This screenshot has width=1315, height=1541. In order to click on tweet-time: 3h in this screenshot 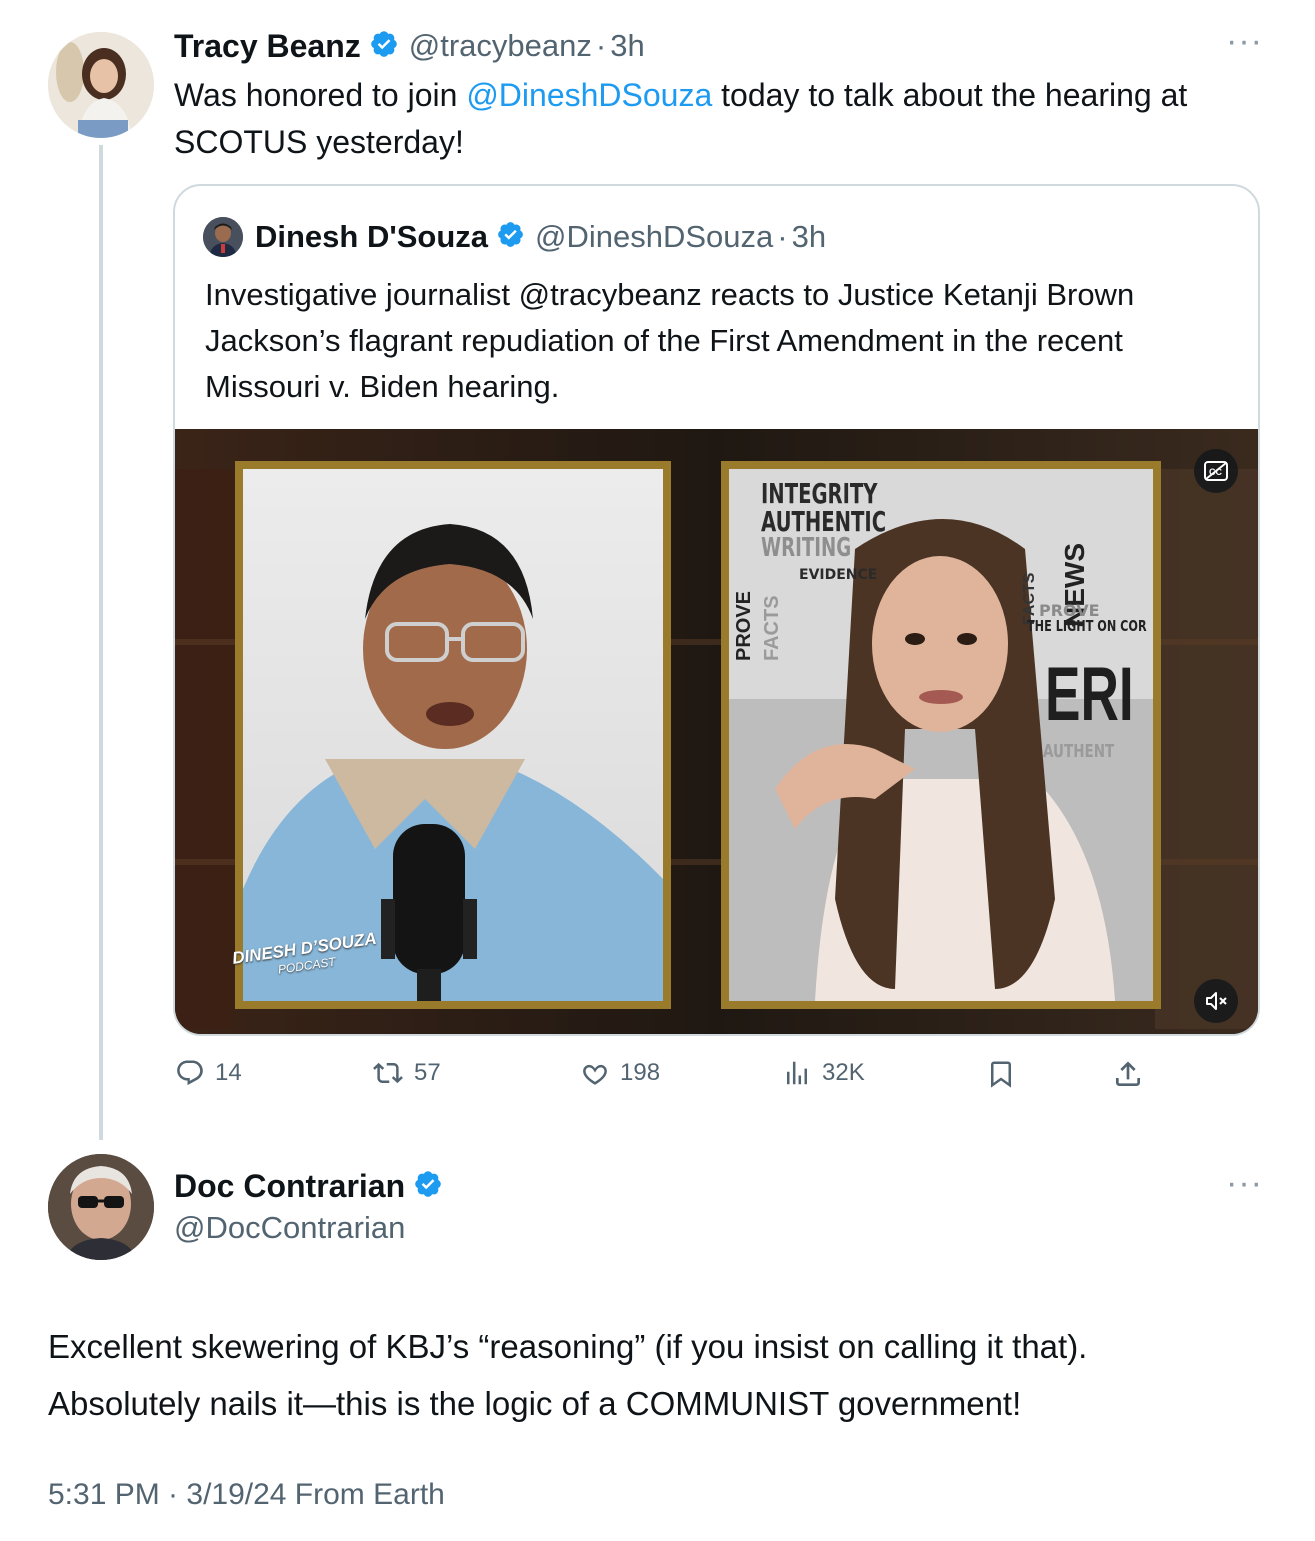, I will do `click(627, 46)`.